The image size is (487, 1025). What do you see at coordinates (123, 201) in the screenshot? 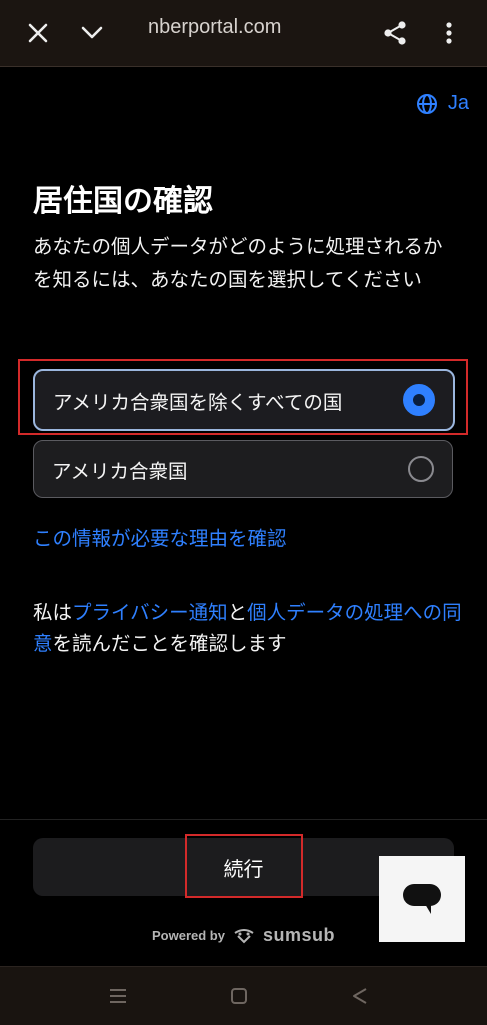
I see `page-title: 居住国の確認` at bounding box center [123, 201].